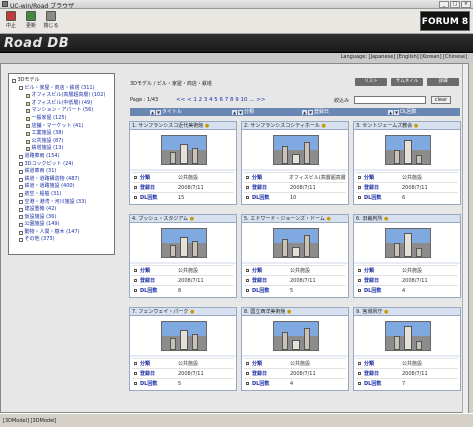 This screenshot has width=473, height=427. What do you see at coordinates (441, 100) in the screenshot?
I see `clear-button: clear` at bounding box center [441, 100].